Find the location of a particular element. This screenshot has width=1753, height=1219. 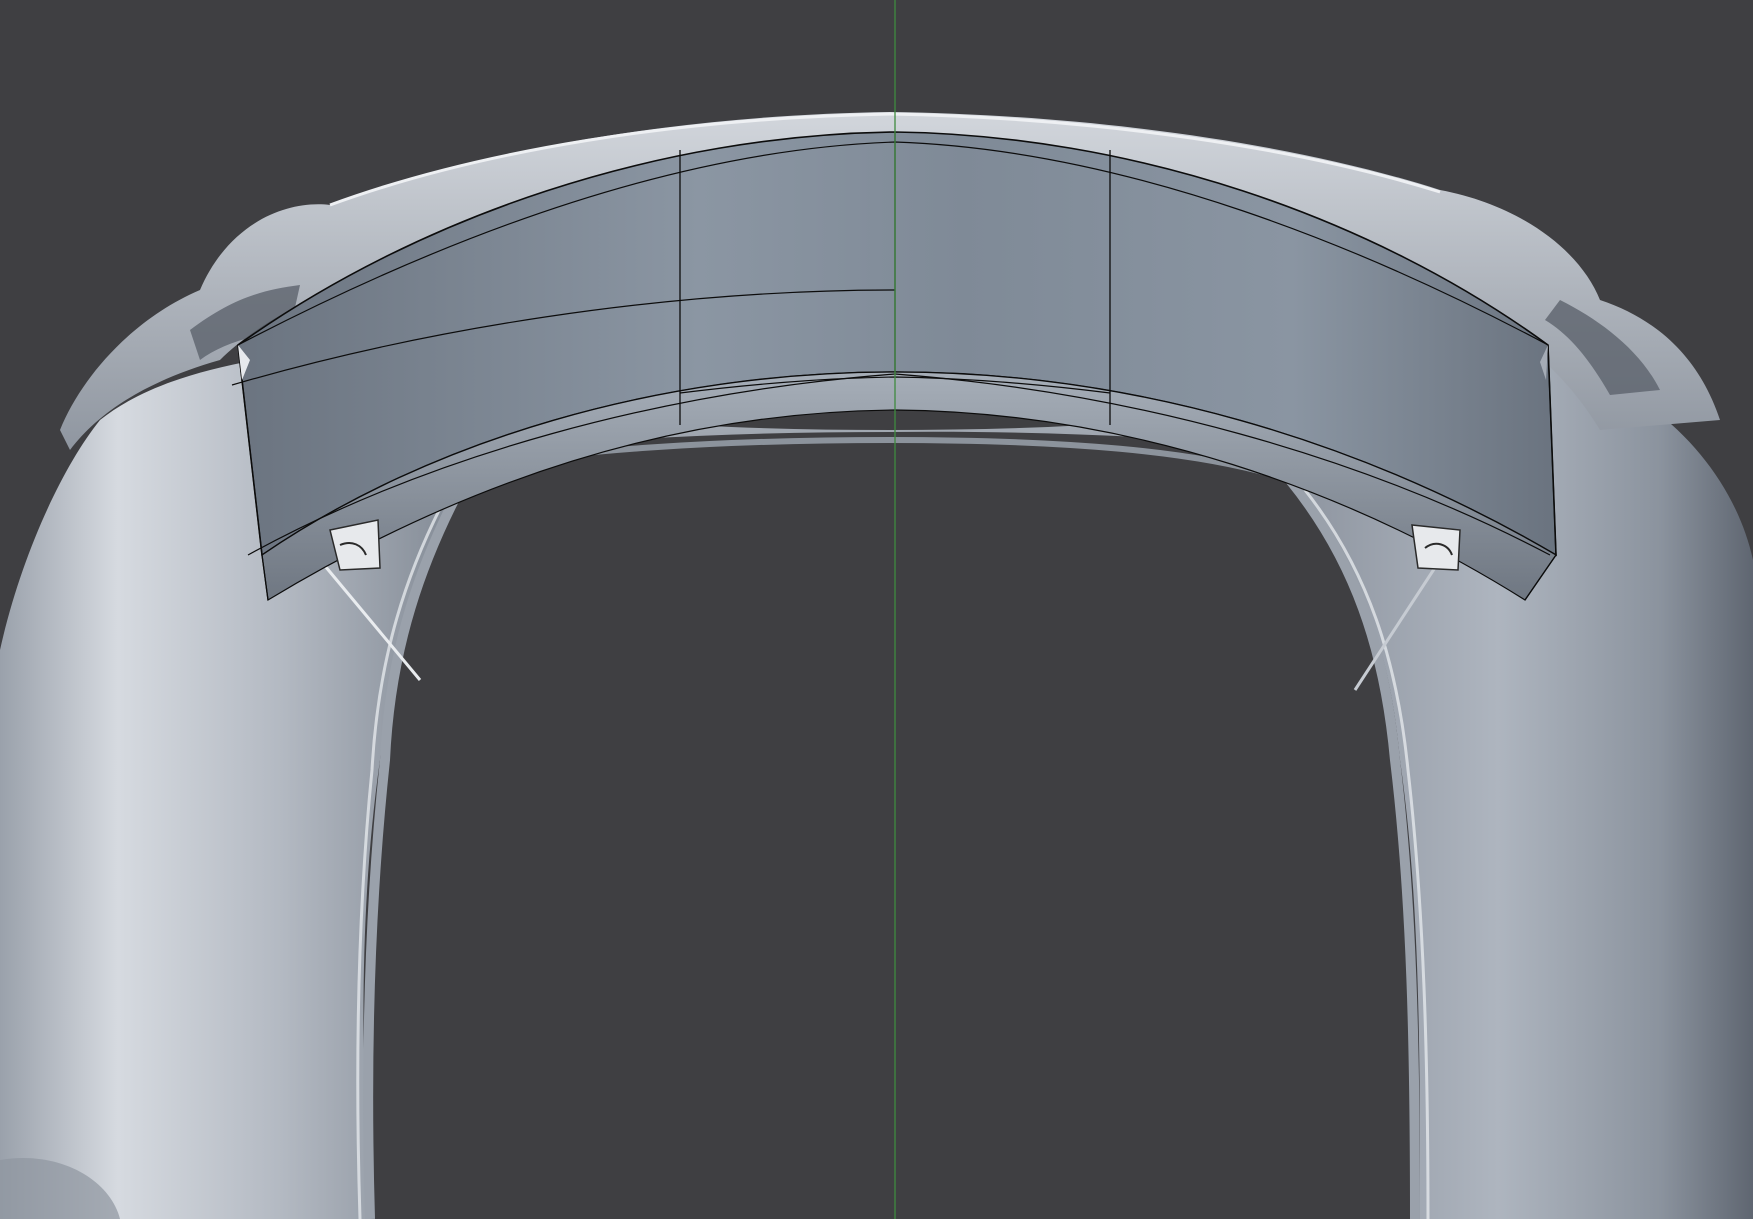

spoiler-mount-right is located at coordinates (1436, 547).